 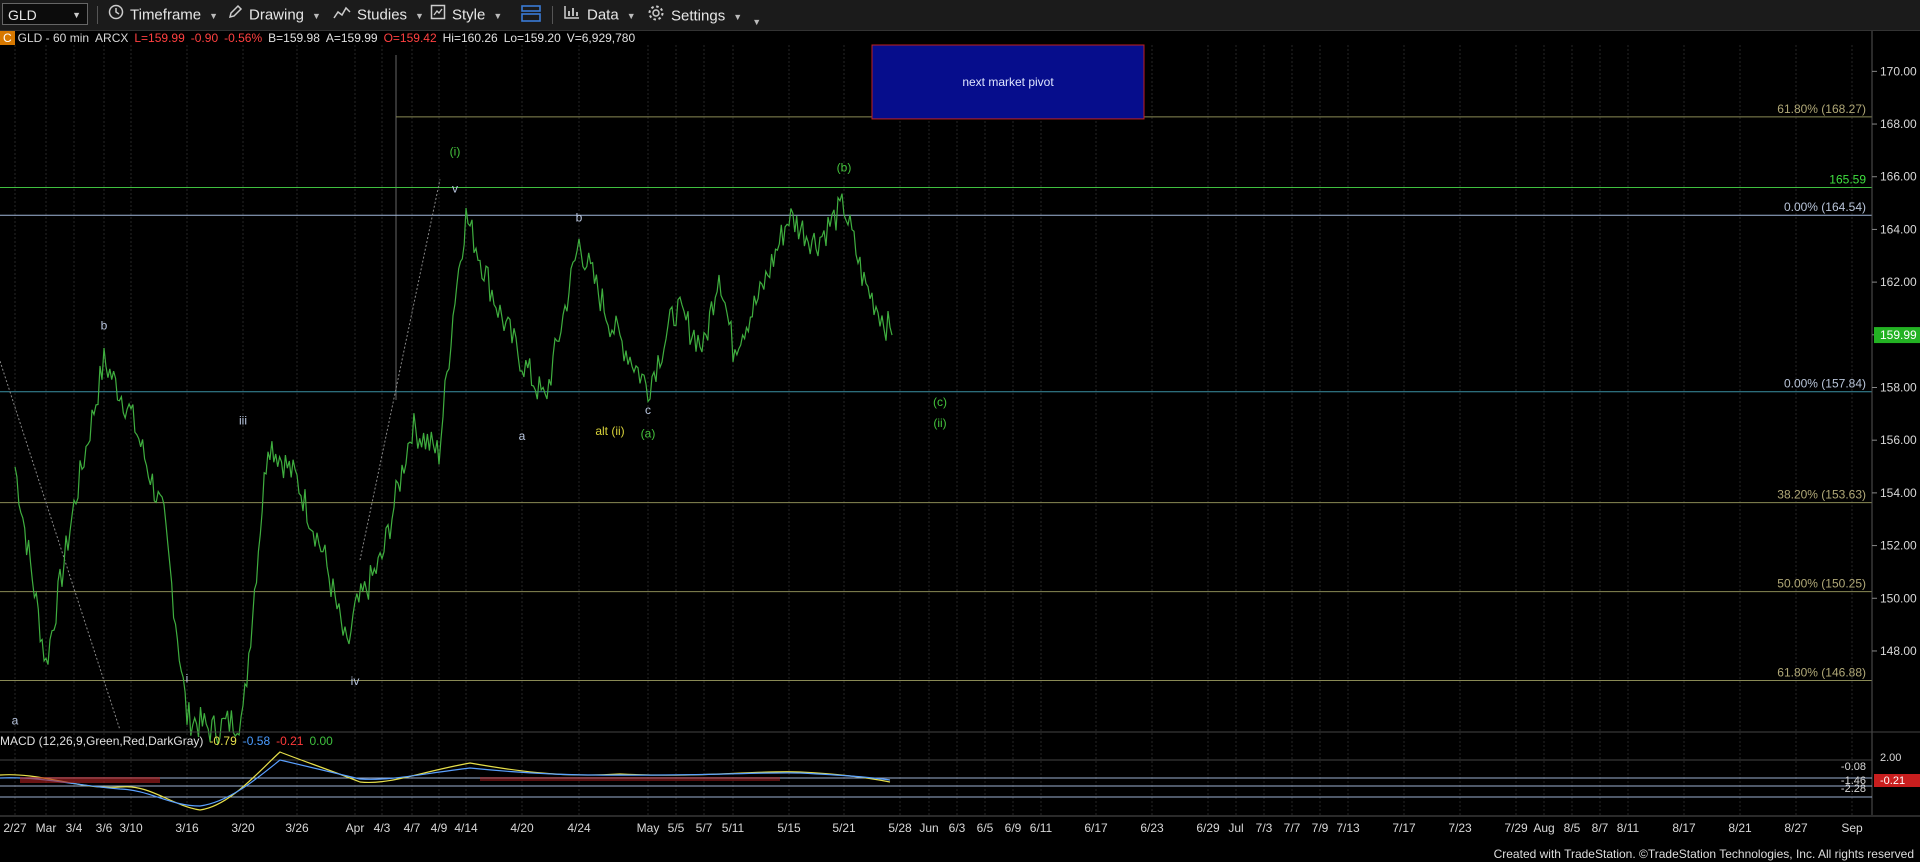 I want to click on time-tick-label: 5/11, so click(x=733, y=828).